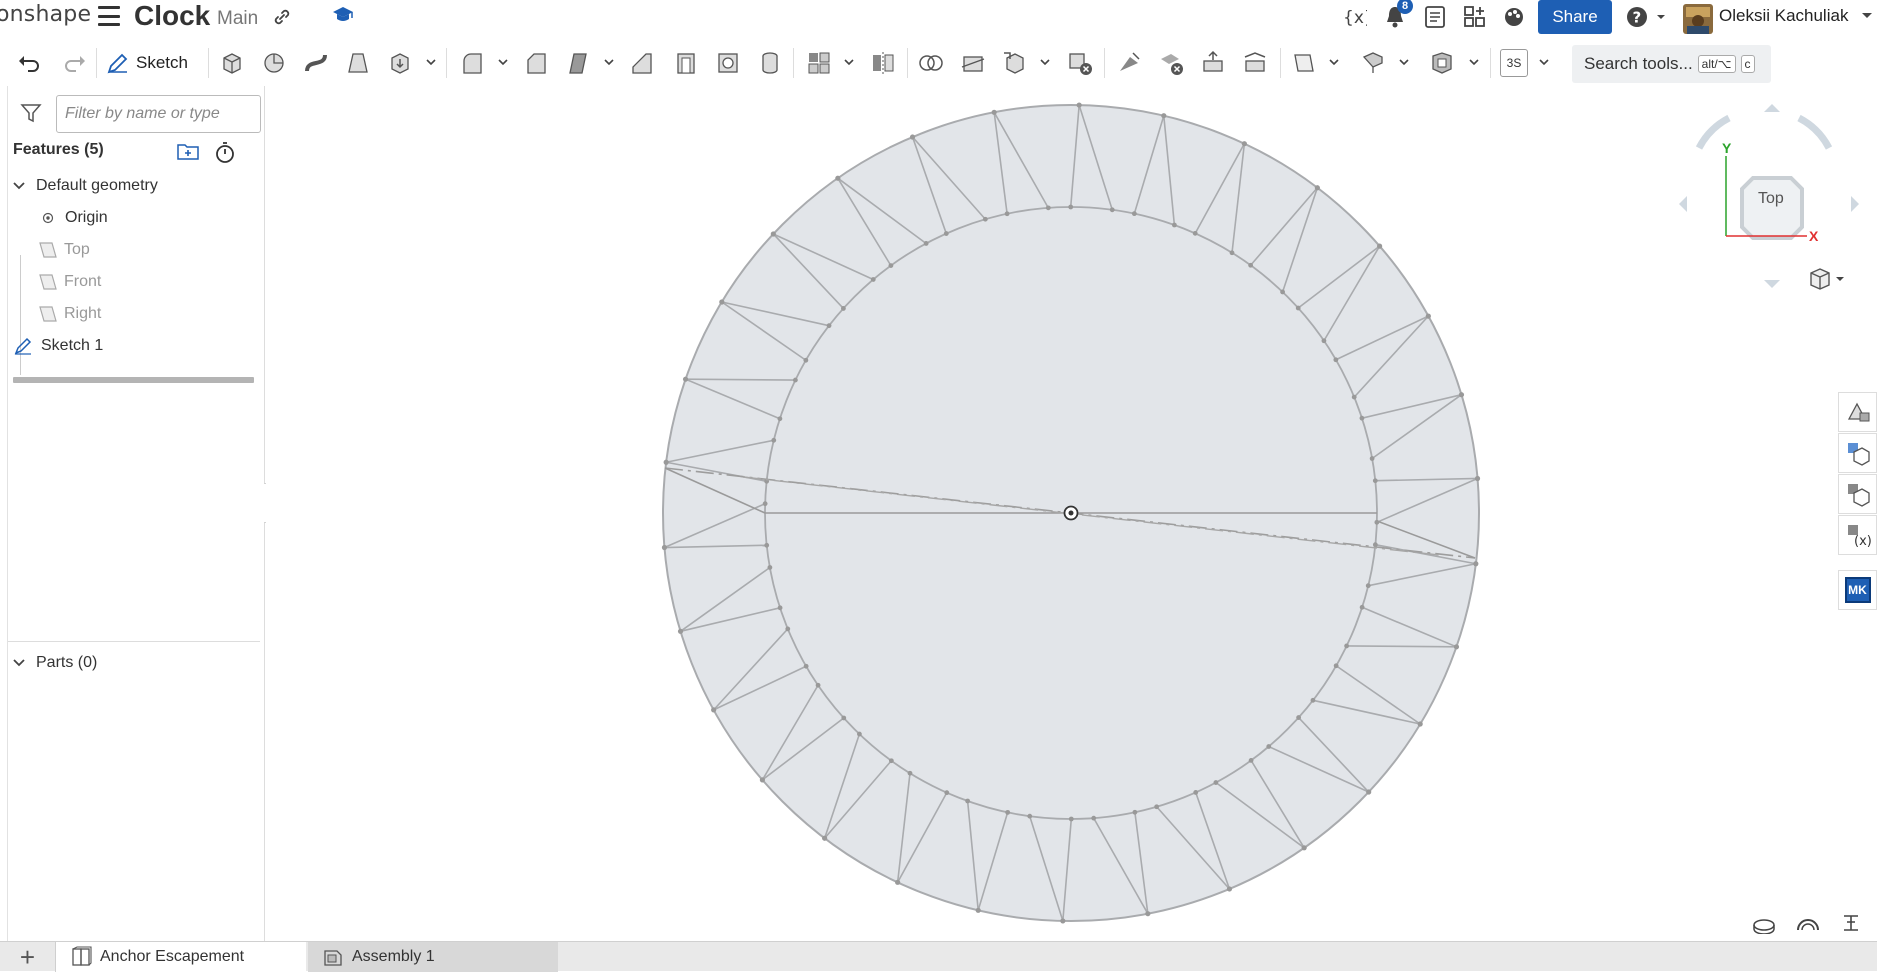 The width and height of the screenshot is (1877, 973). Describe the element at coordinates (1647, 17) in the screenshot. I see `help-icon: ?` at that location.